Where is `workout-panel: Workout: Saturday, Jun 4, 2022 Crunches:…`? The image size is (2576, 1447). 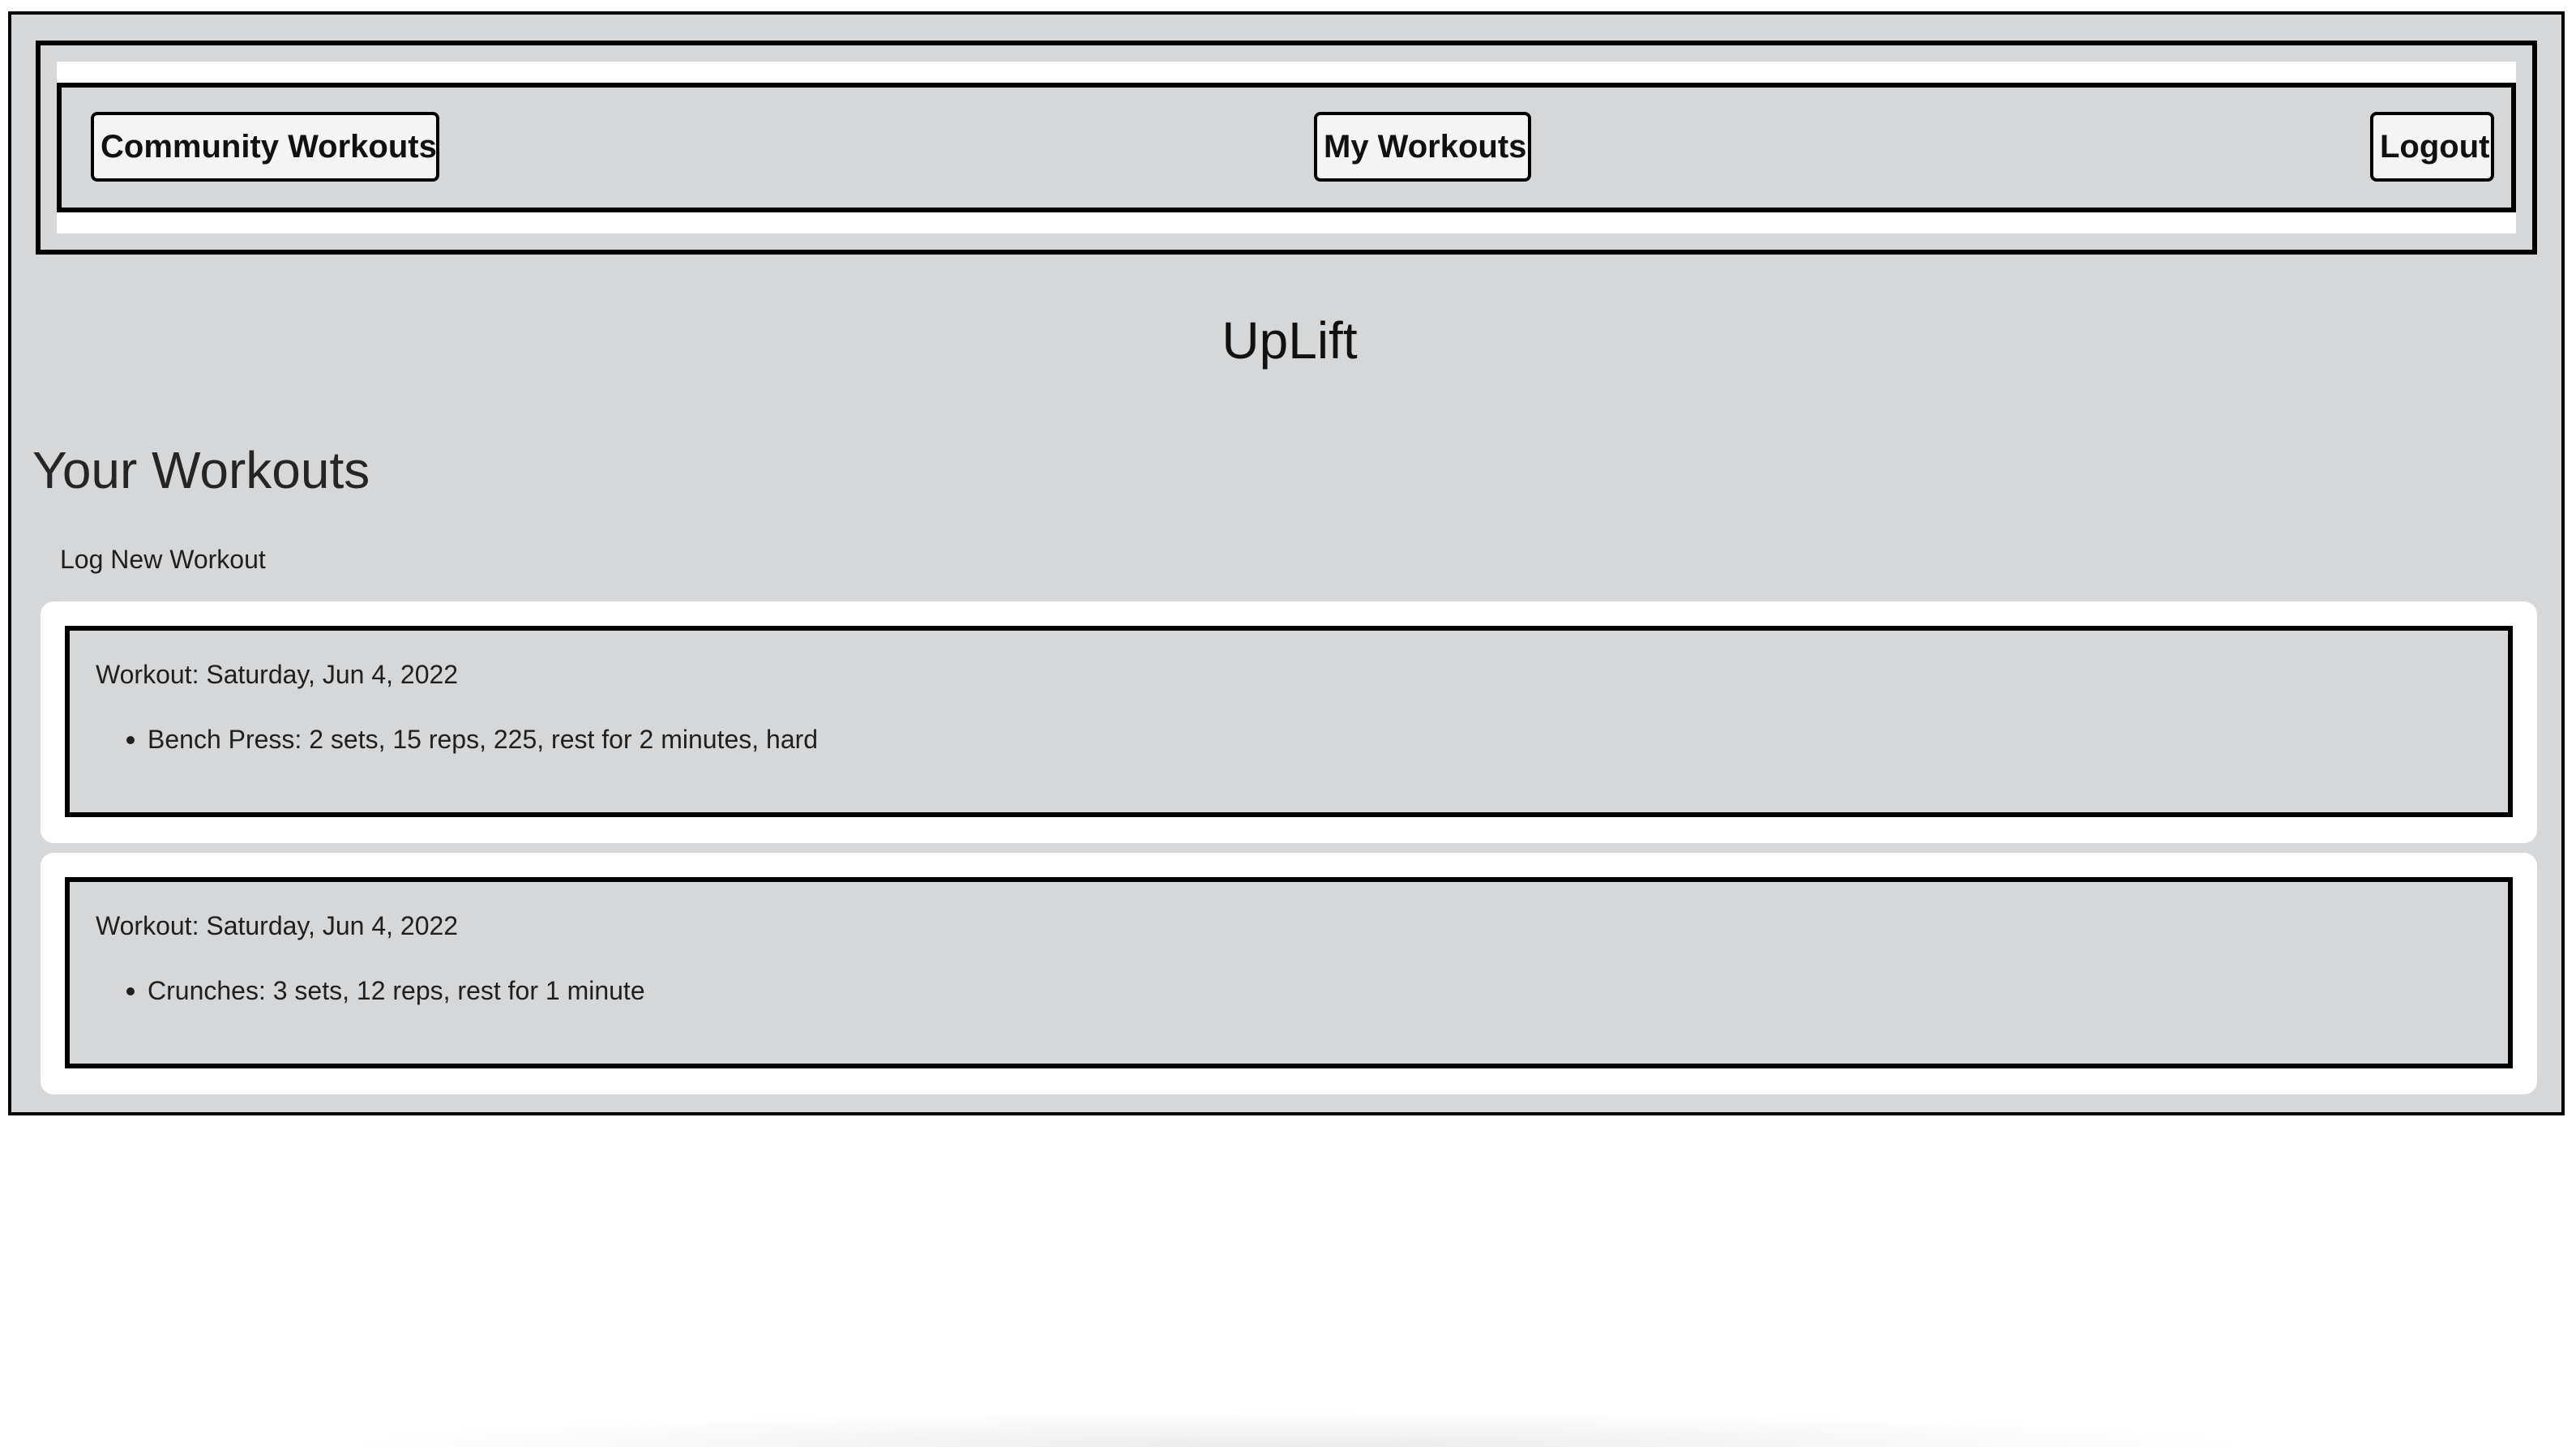 workout-panel: Workout: Saturday, Jun 4, 2022 Crunches:… is located at coordinates (1289, 972).